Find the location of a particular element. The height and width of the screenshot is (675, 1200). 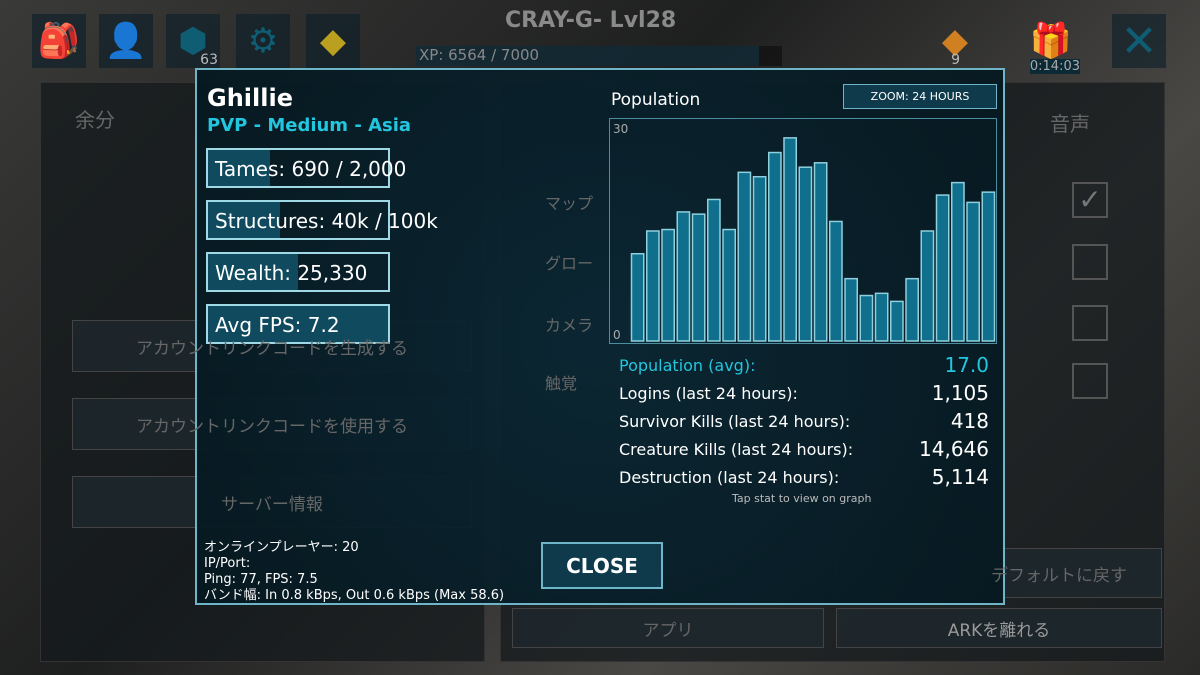

bg-button: ARKを離れる is located at coordinates (999, 628).